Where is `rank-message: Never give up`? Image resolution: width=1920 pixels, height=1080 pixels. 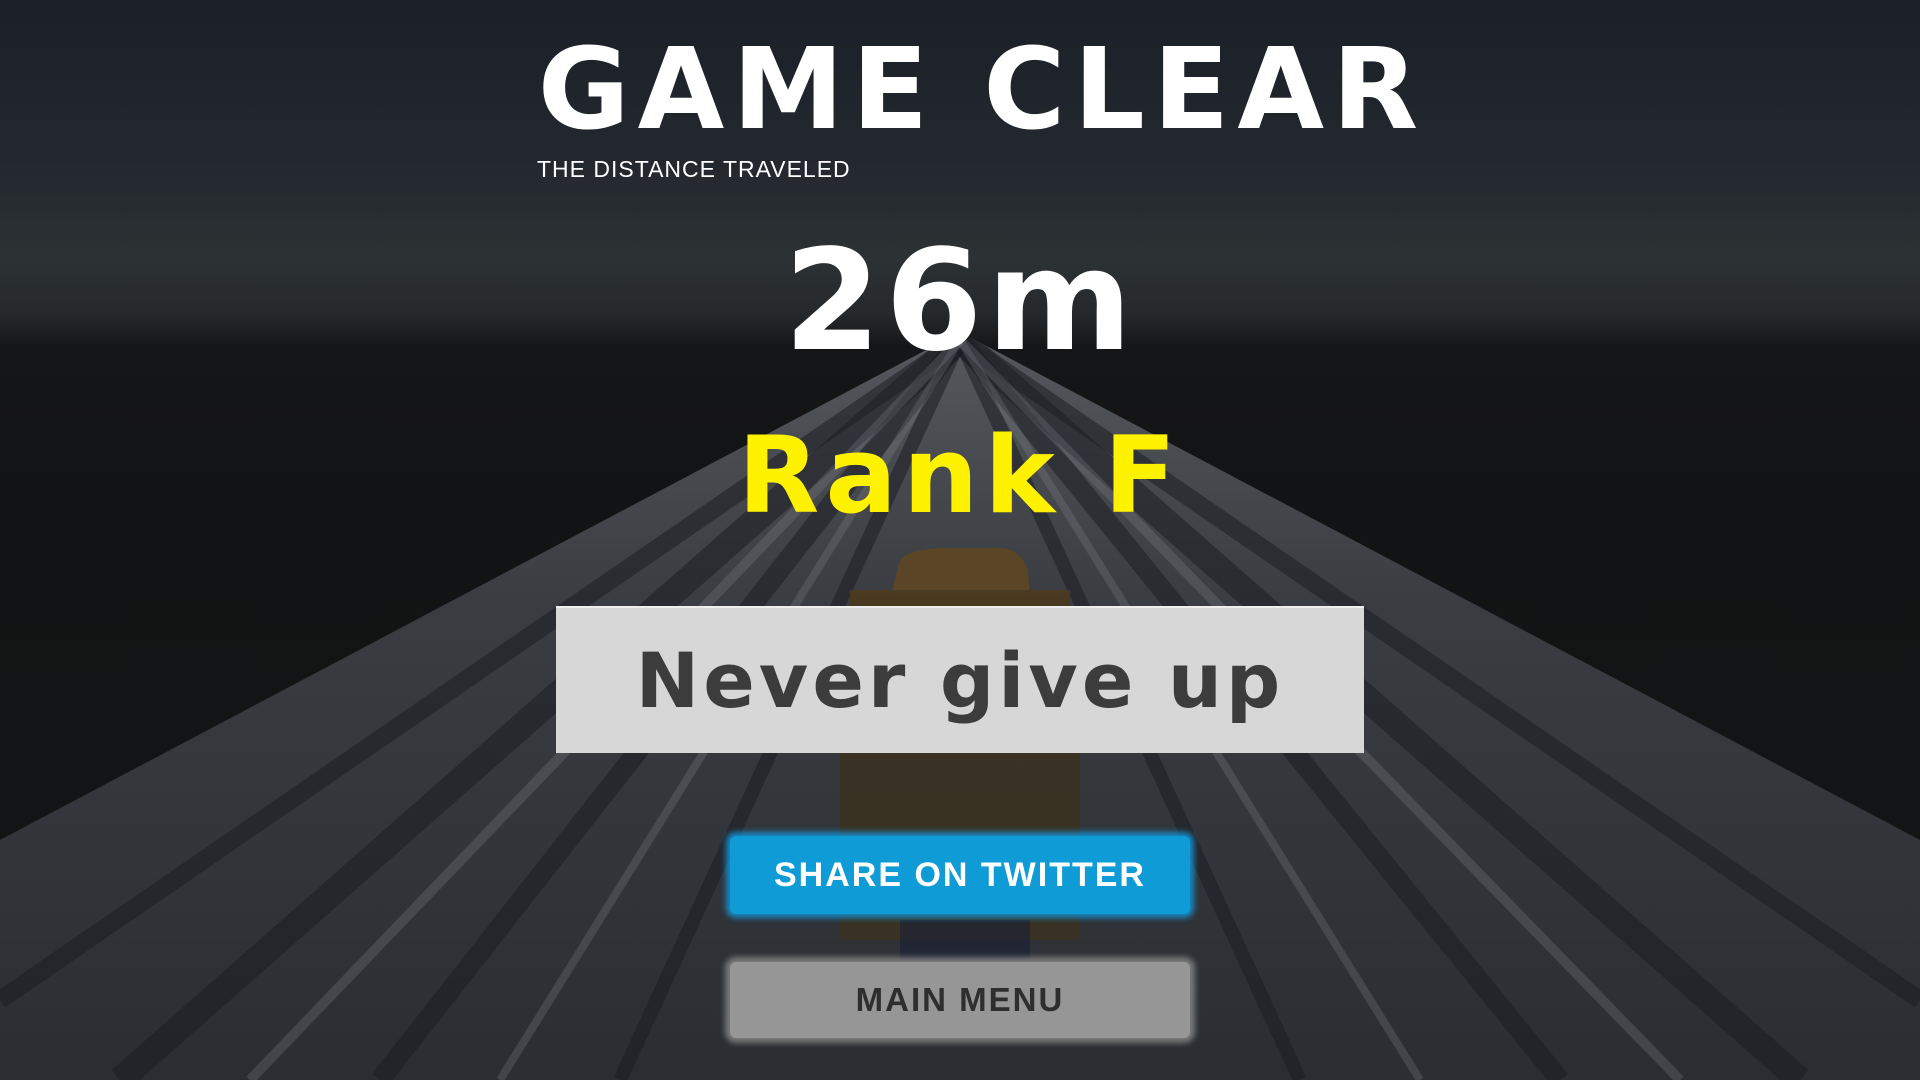
rank-message: Never give up is located at coordinates (960, 680).